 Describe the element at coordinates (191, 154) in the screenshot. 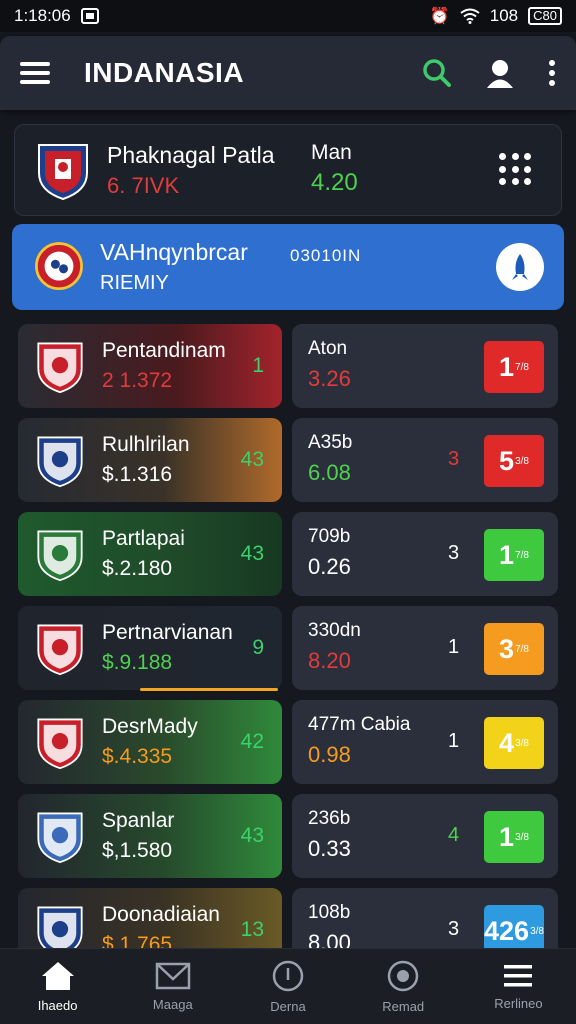

I see `featured-team-name: Phaknagal Patla` at that location.